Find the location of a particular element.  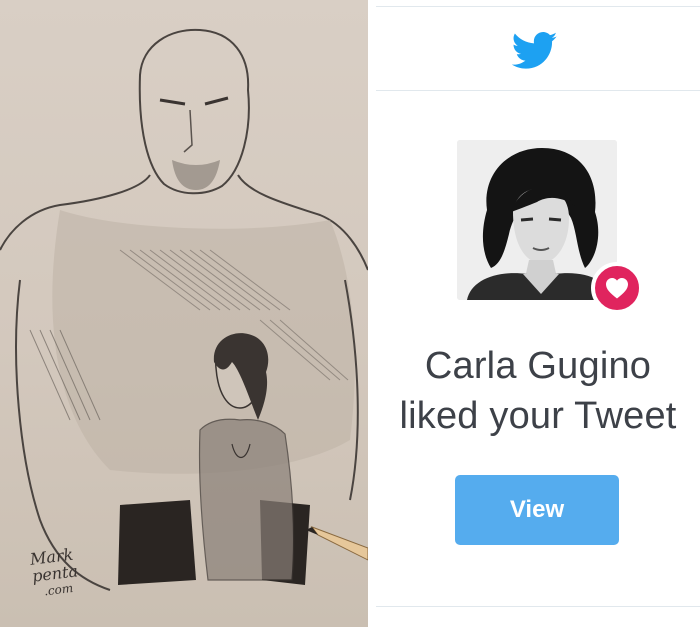

header-divider is located at coordinates (538, 90).